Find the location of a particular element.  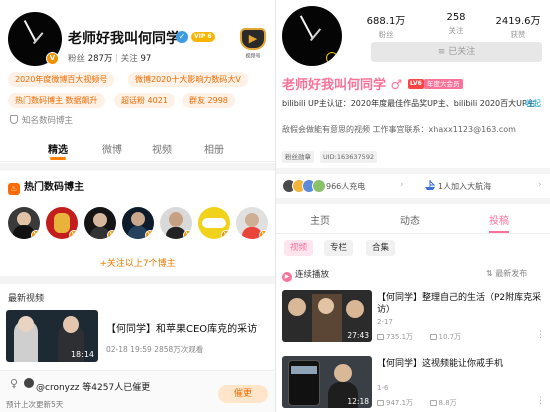

video-account-badge: ▶ 视频号 is located at coordinates (253, 43).